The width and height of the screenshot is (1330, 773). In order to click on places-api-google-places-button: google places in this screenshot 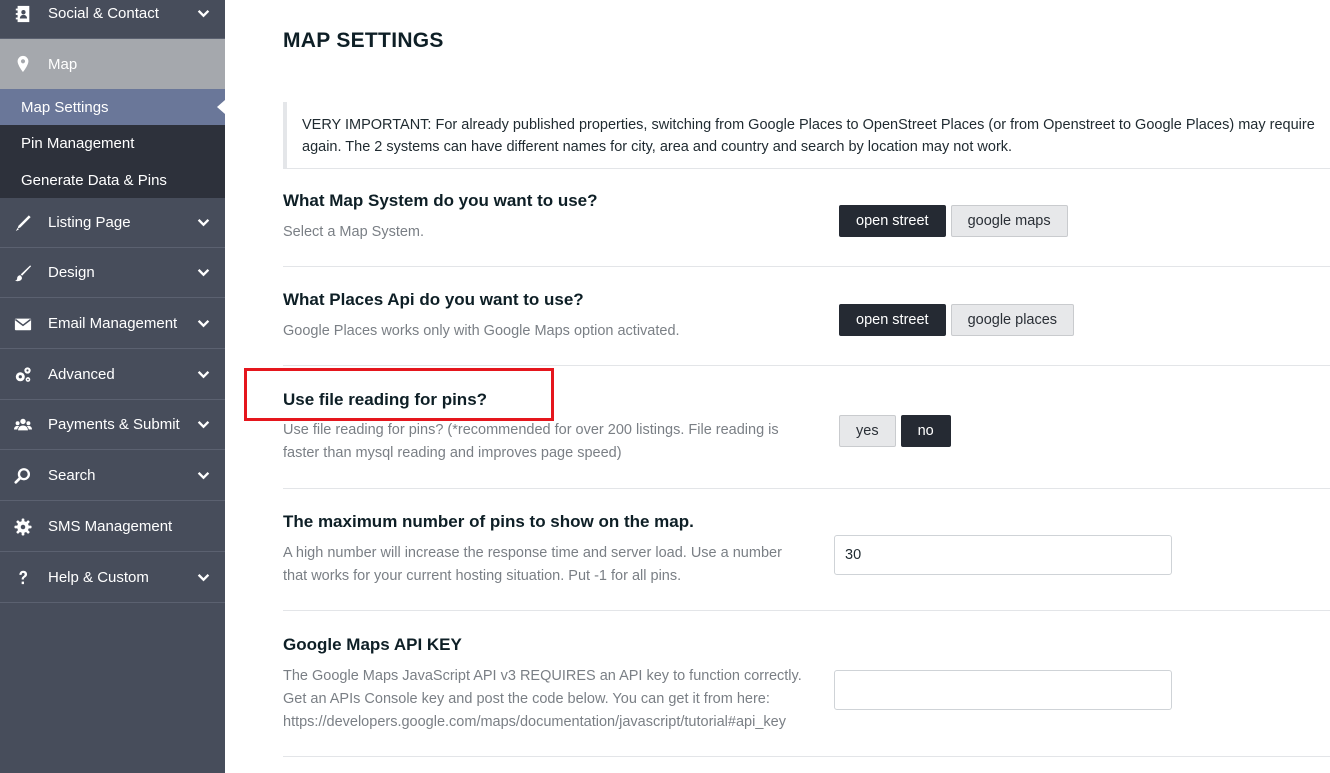, I will do `click(1012, 320)`.